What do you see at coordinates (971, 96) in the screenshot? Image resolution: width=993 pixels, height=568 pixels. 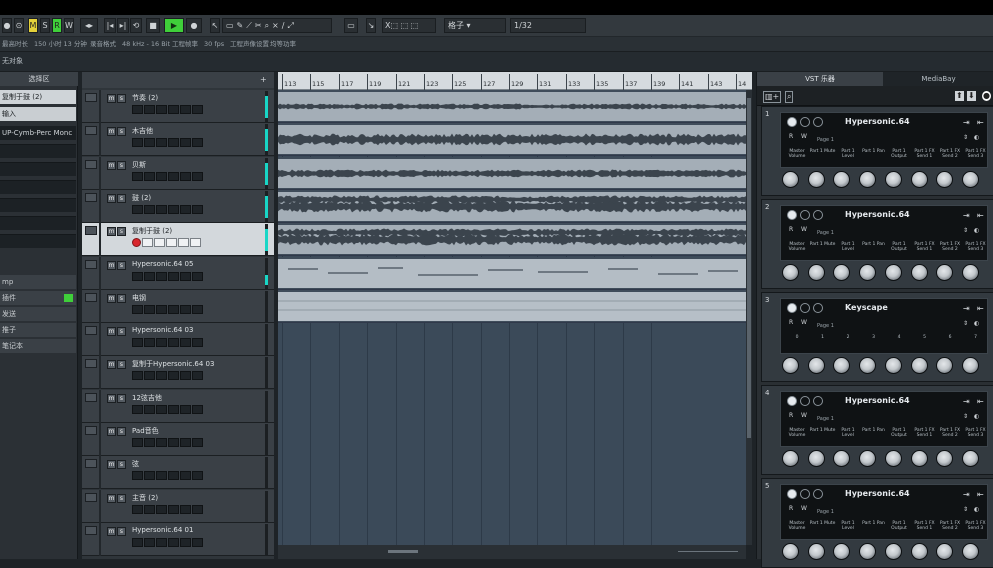 I see `move-down-icon: ⬇` at bounding box center [971, 96].